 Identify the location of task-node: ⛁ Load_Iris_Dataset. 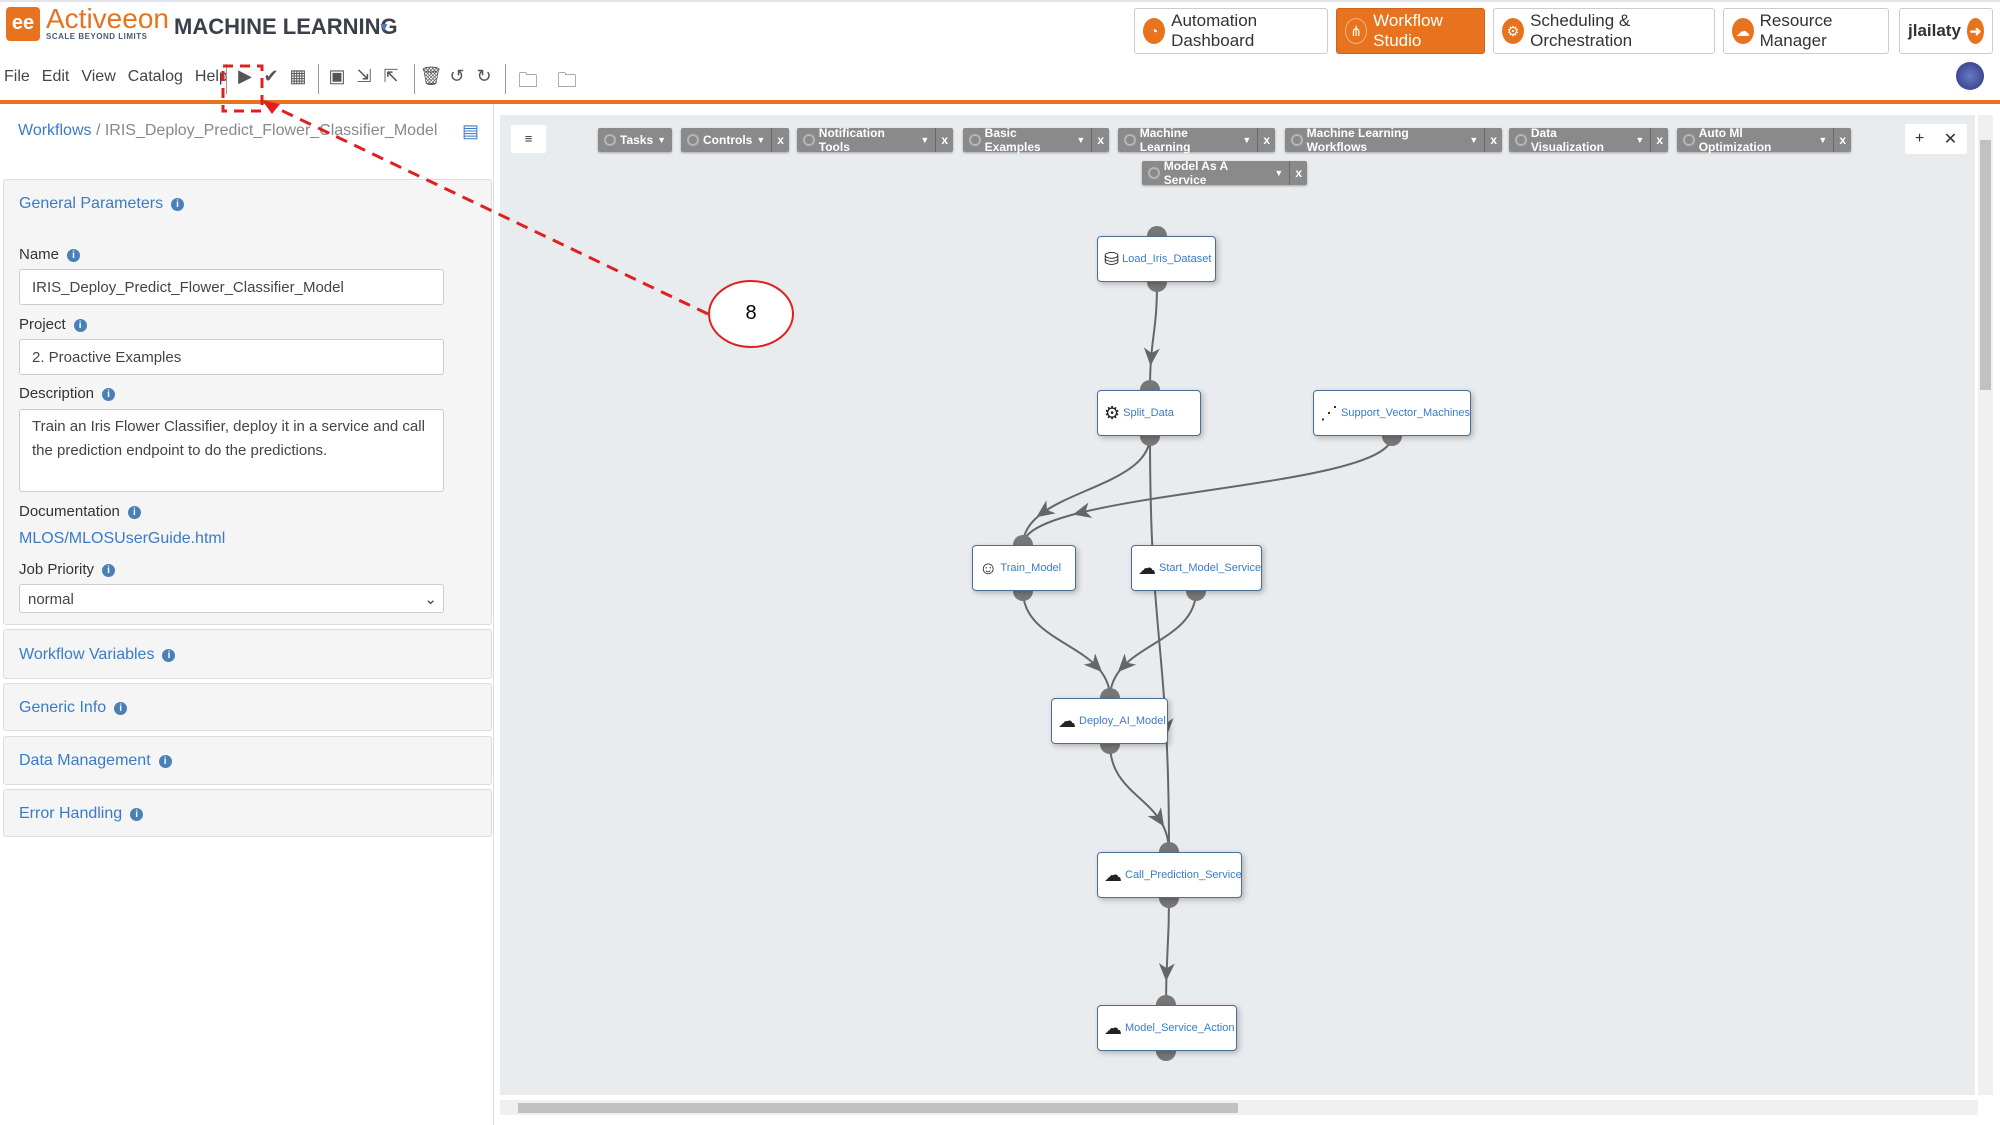
(1156, 259).